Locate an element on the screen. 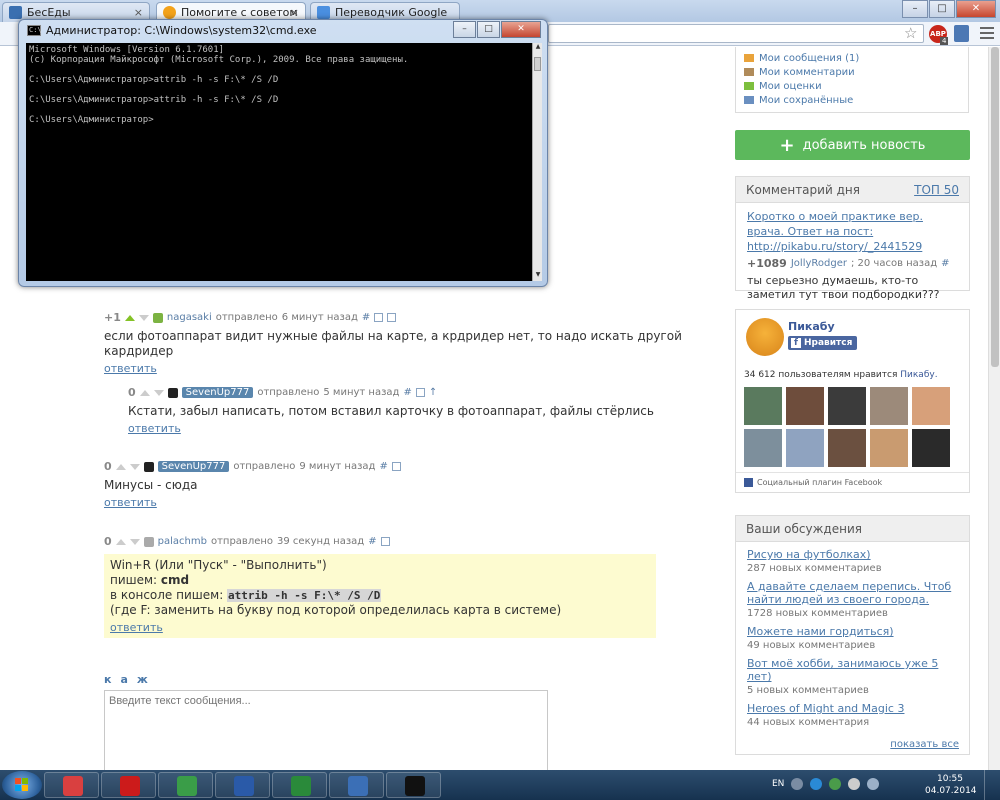  show-all-link: показать все is located at coordinates (924, 744).